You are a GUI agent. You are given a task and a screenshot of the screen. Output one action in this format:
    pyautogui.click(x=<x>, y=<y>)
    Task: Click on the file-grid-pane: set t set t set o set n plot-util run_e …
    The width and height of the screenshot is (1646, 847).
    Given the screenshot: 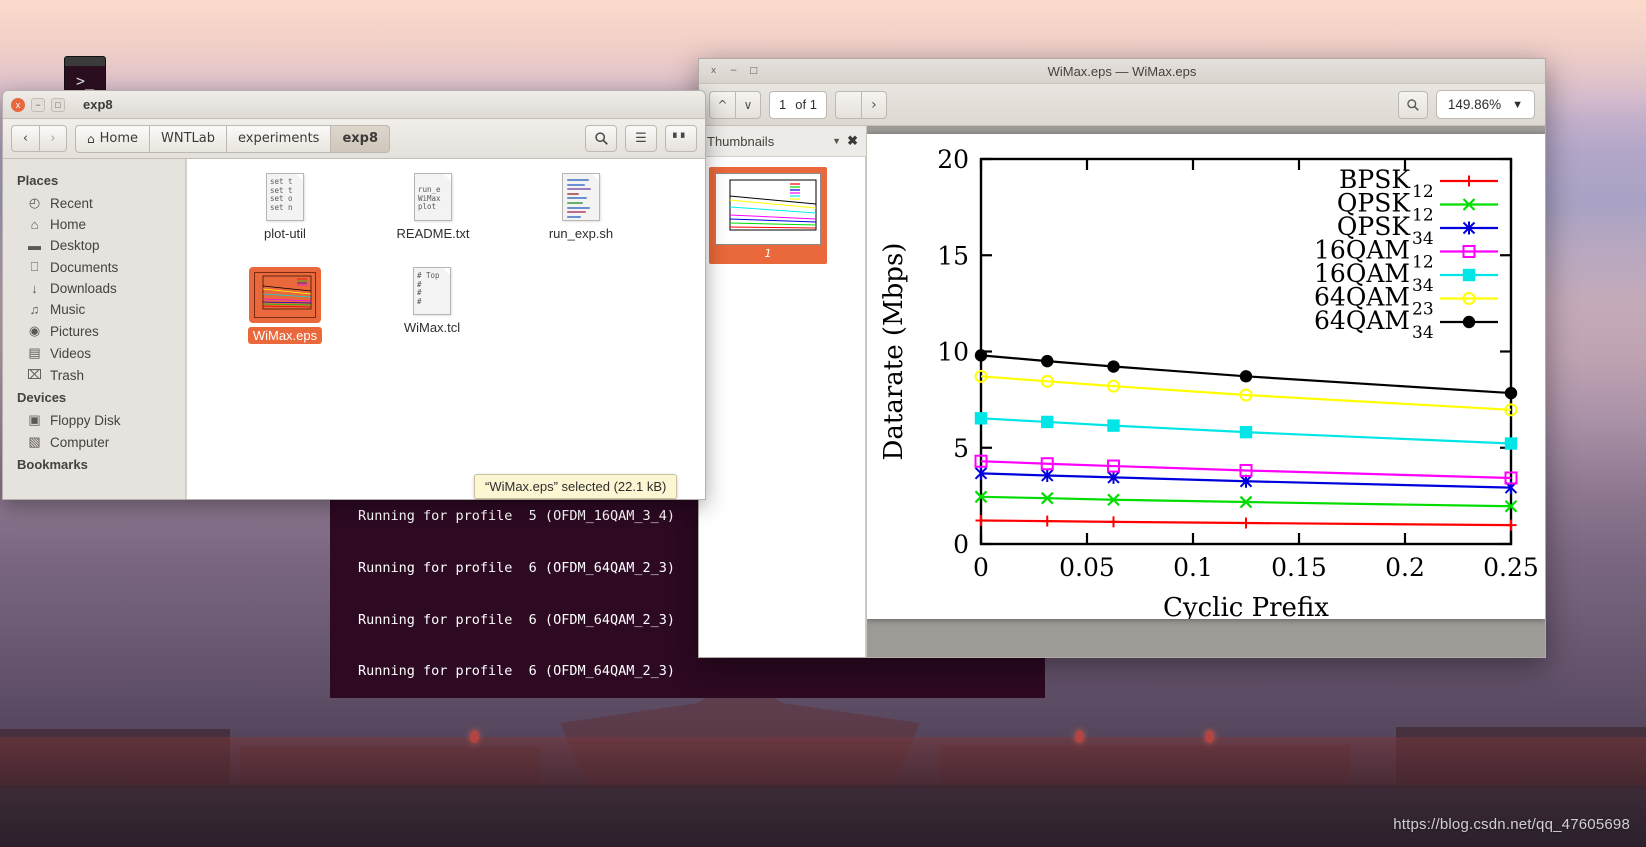 What is the action you would take?
    pyautogui.click(x=445, y=329)
    